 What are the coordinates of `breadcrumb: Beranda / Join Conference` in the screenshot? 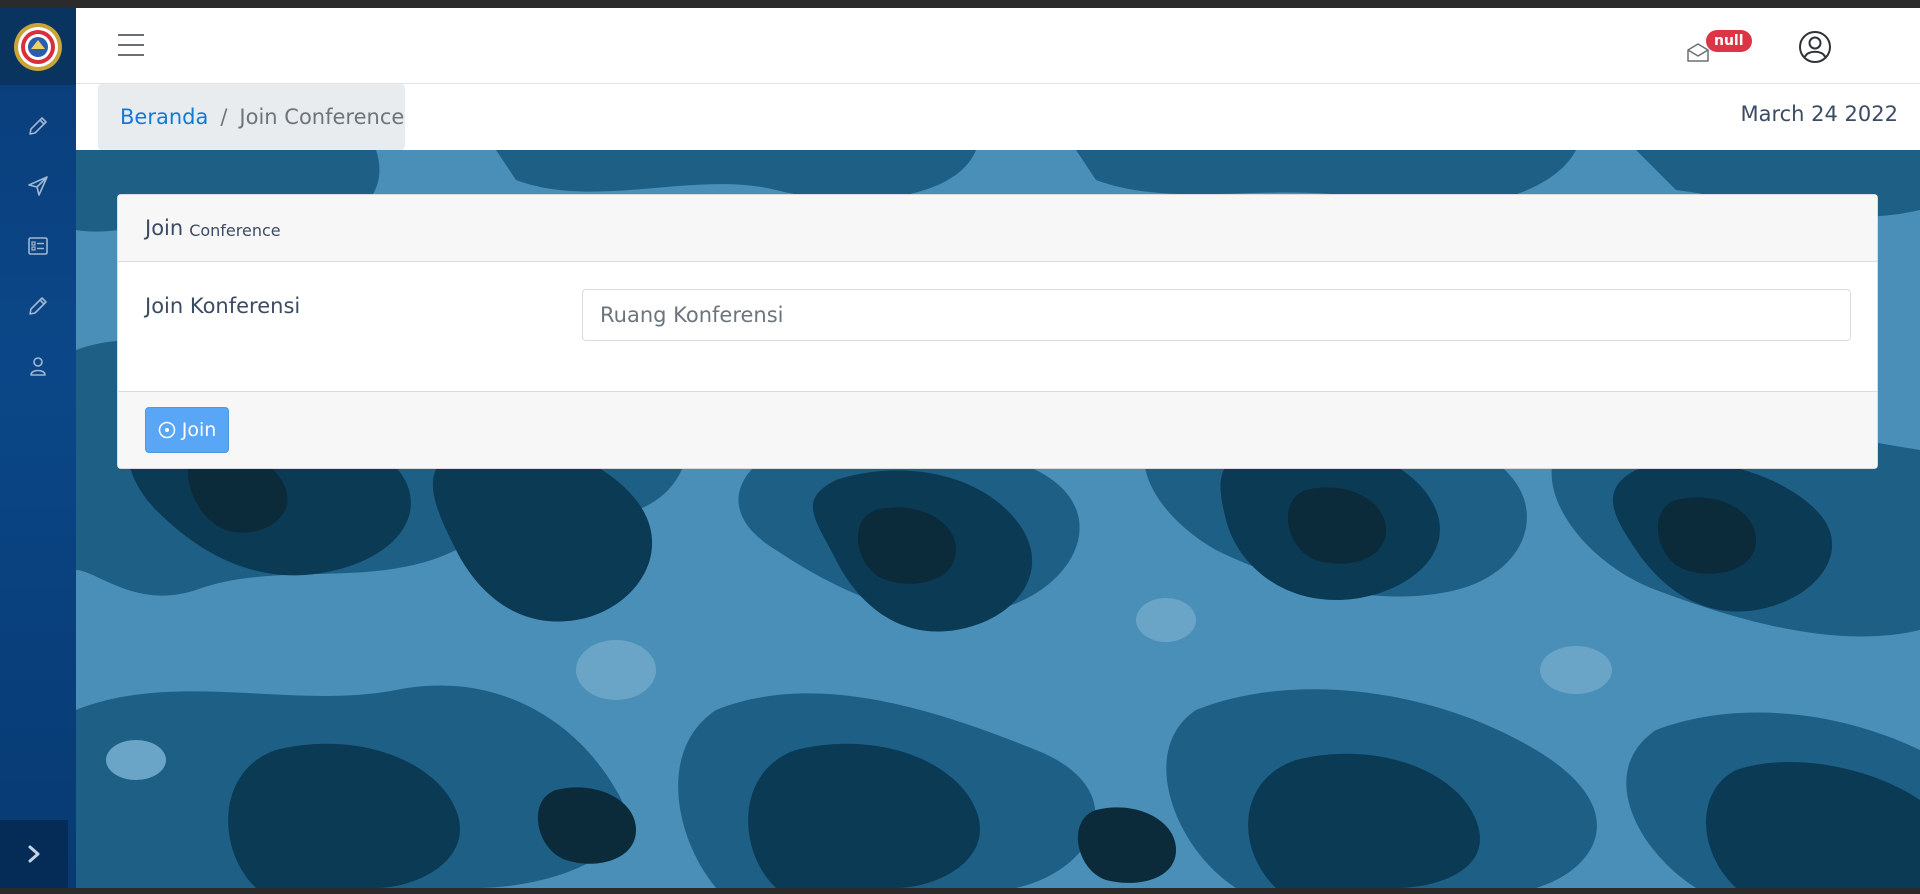 It's located at (251, 117).